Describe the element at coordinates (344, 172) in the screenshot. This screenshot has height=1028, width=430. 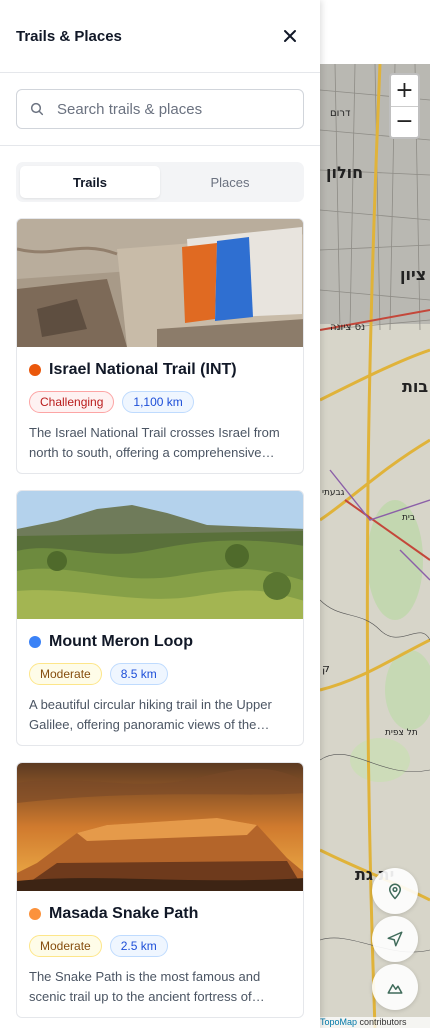
I see `svg-text: חולון` at that location.